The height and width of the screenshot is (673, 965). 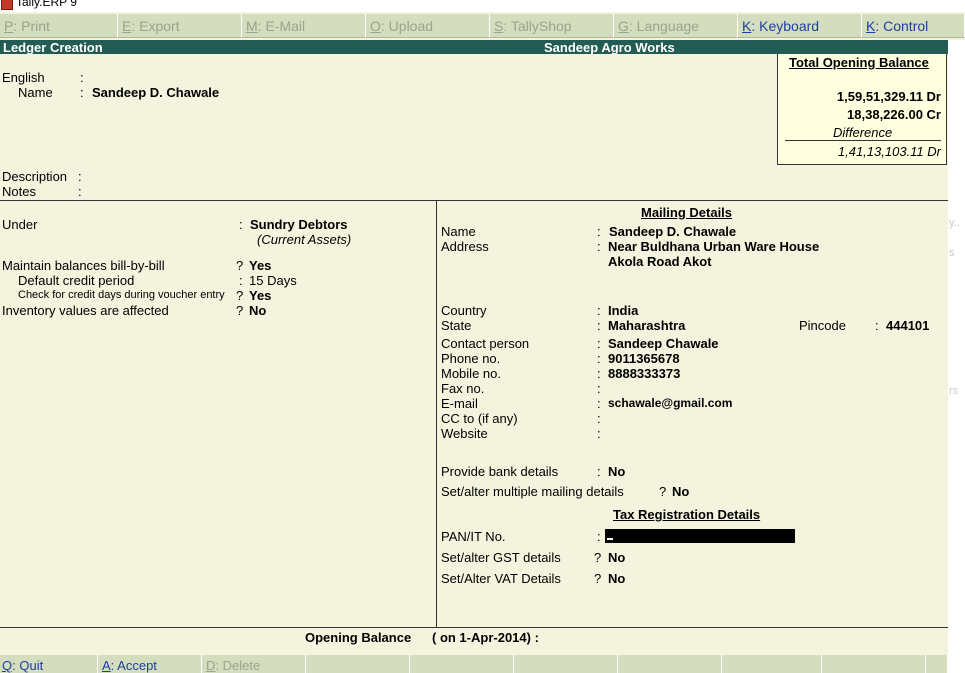 What do you see at coordinates (609, 47) in the screenshot?
I see `company-name: Sandeep Agro Works` at bounding box center [609, 47].